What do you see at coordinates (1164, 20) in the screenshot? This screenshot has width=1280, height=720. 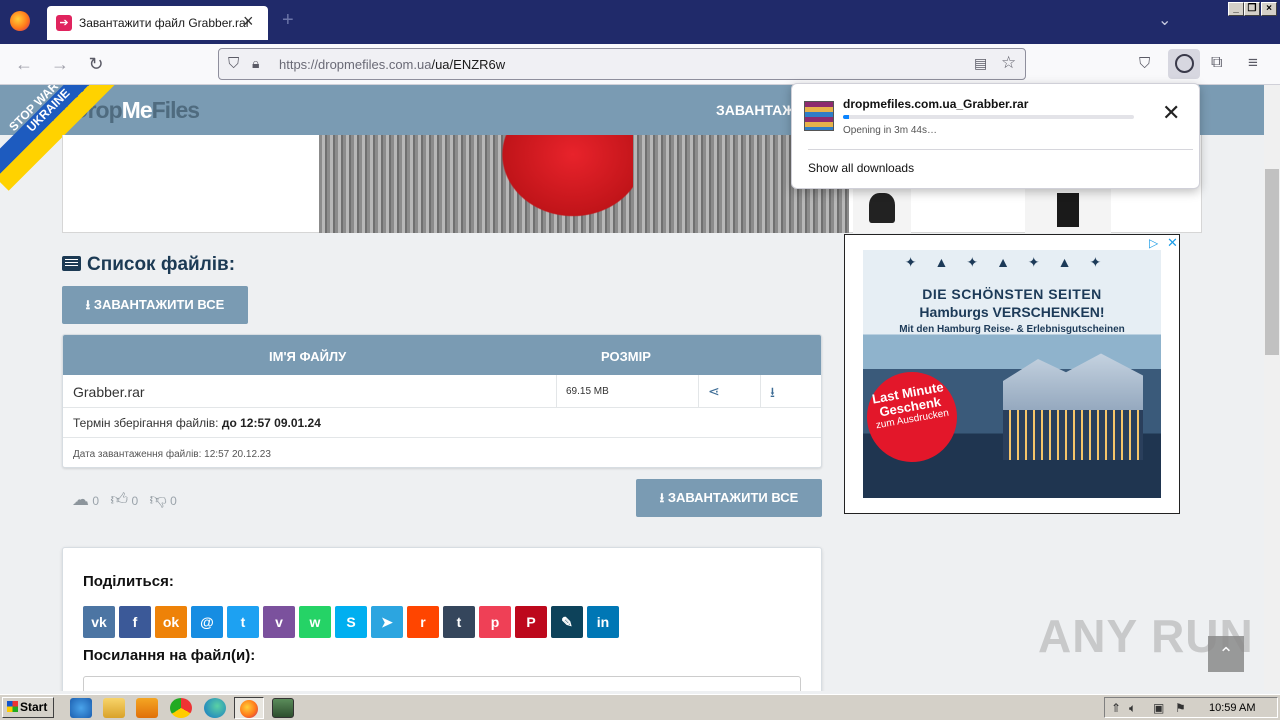 I see `list-all-tabs-icon: ⌄` at bounding box center [1164, 20].